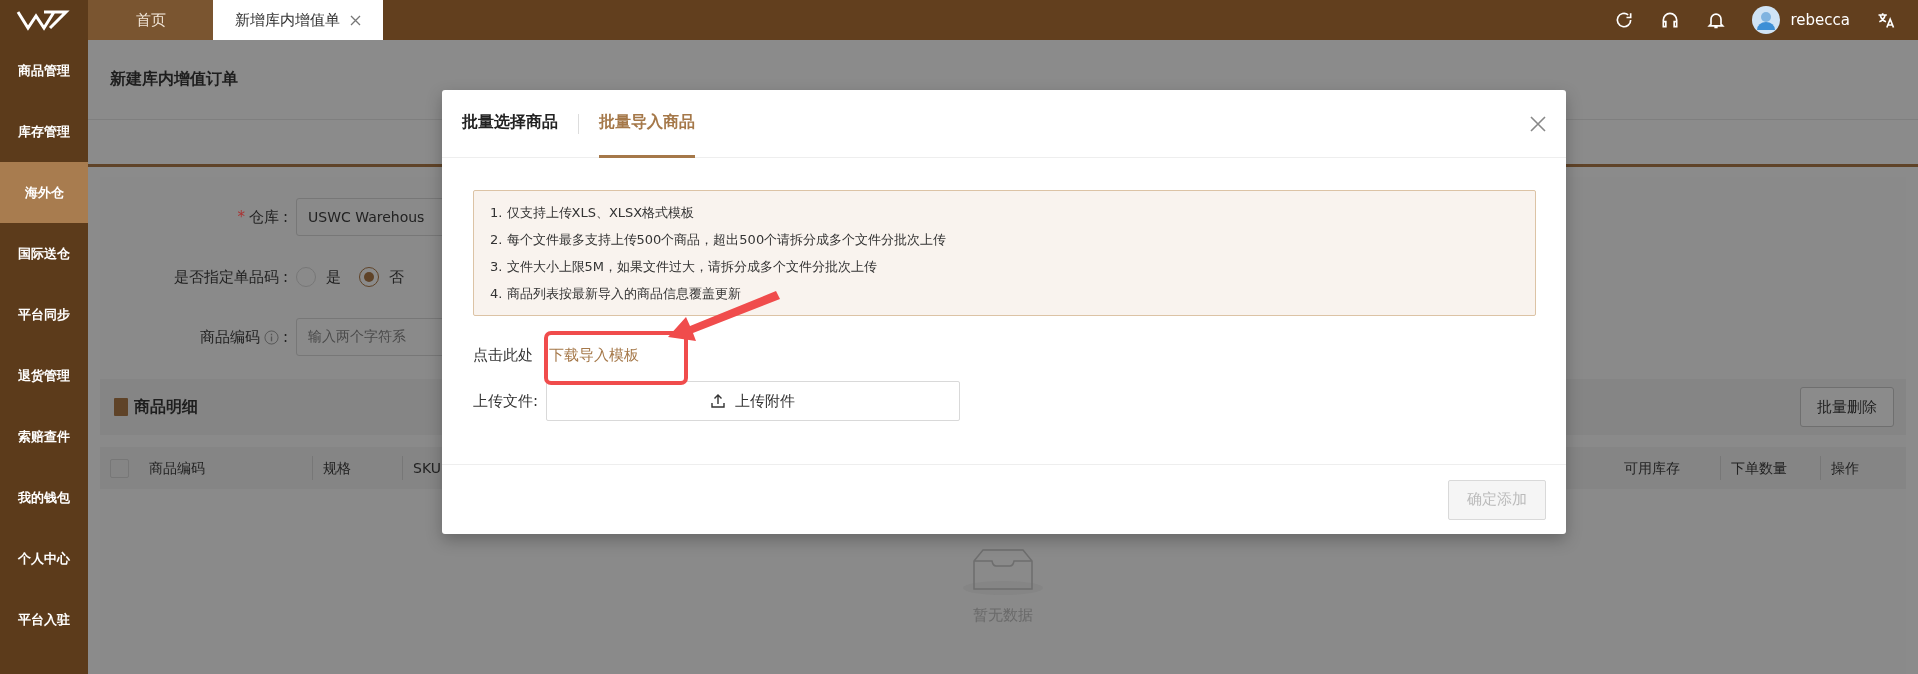 The image size is (1918, 674). I want to click on column-header: 规格, so click(358, 468).